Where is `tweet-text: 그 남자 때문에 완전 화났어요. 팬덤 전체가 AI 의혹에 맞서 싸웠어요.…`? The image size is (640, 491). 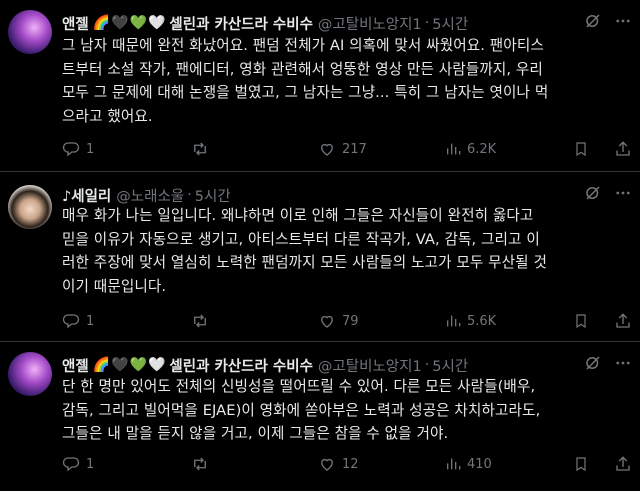
tweet-text: 그 남자 때문에 완전 화났어요. 팬덤 전체가 AI 의혹에 맞서 싸웠어요.… is located at coordinates (305, 81).